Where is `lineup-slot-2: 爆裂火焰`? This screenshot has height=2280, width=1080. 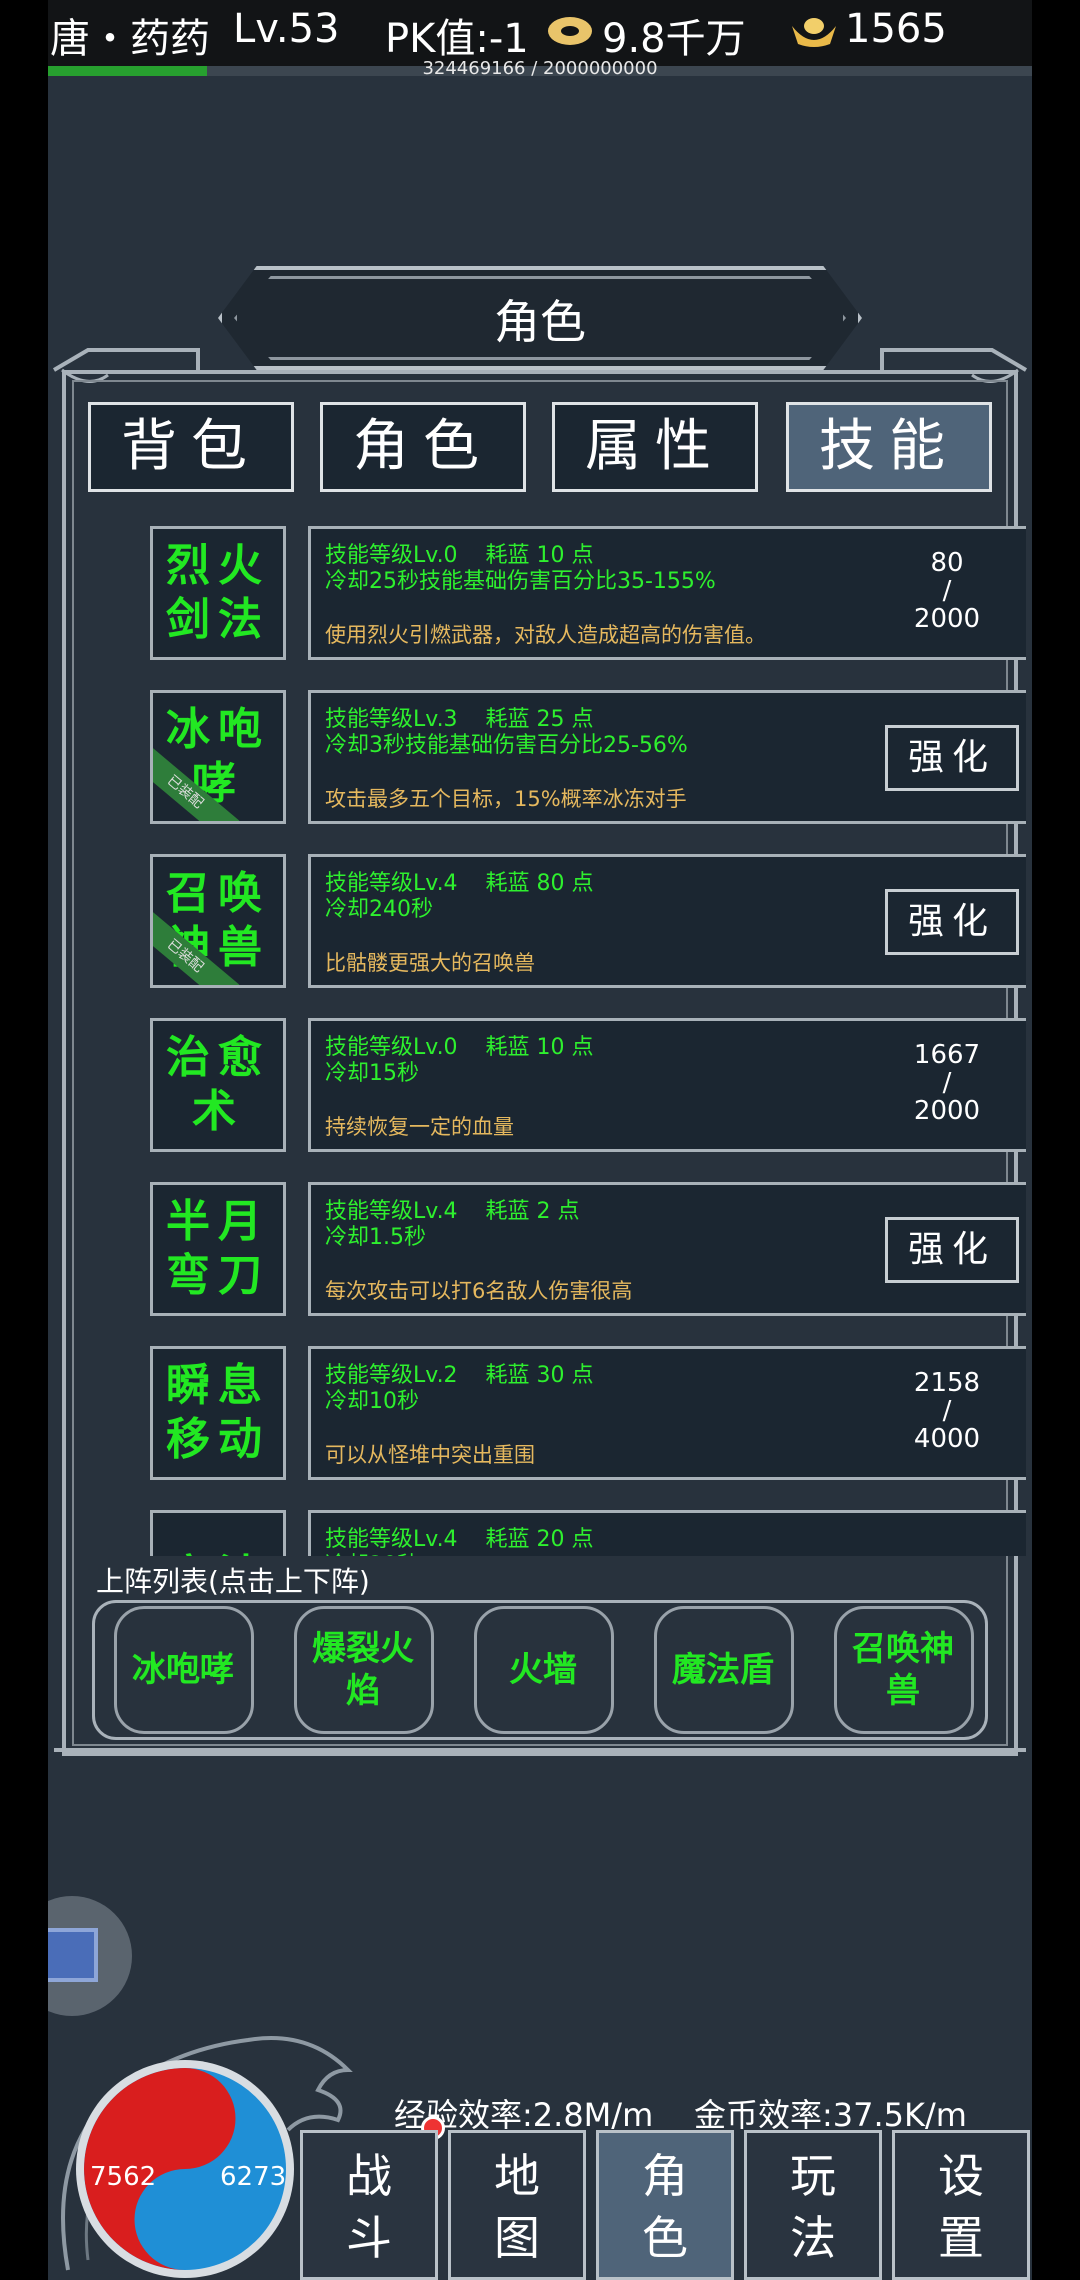 lineup-slot-2: 爆裂火焰 is located at coordinates (363, 1670).